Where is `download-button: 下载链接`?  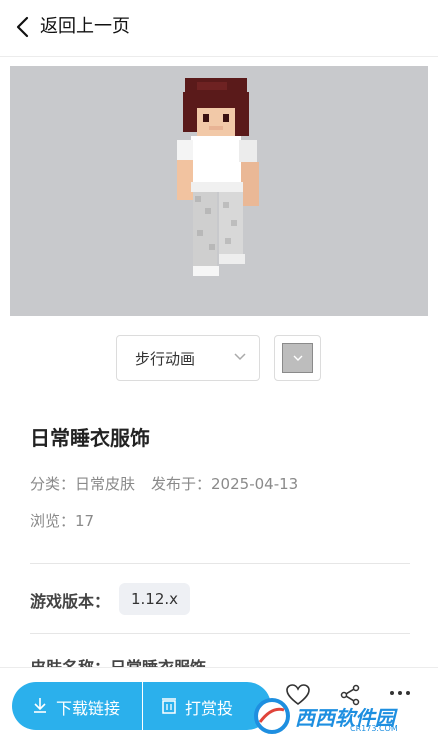 download-button: 下载链接 is located at coordinates (77, 706).